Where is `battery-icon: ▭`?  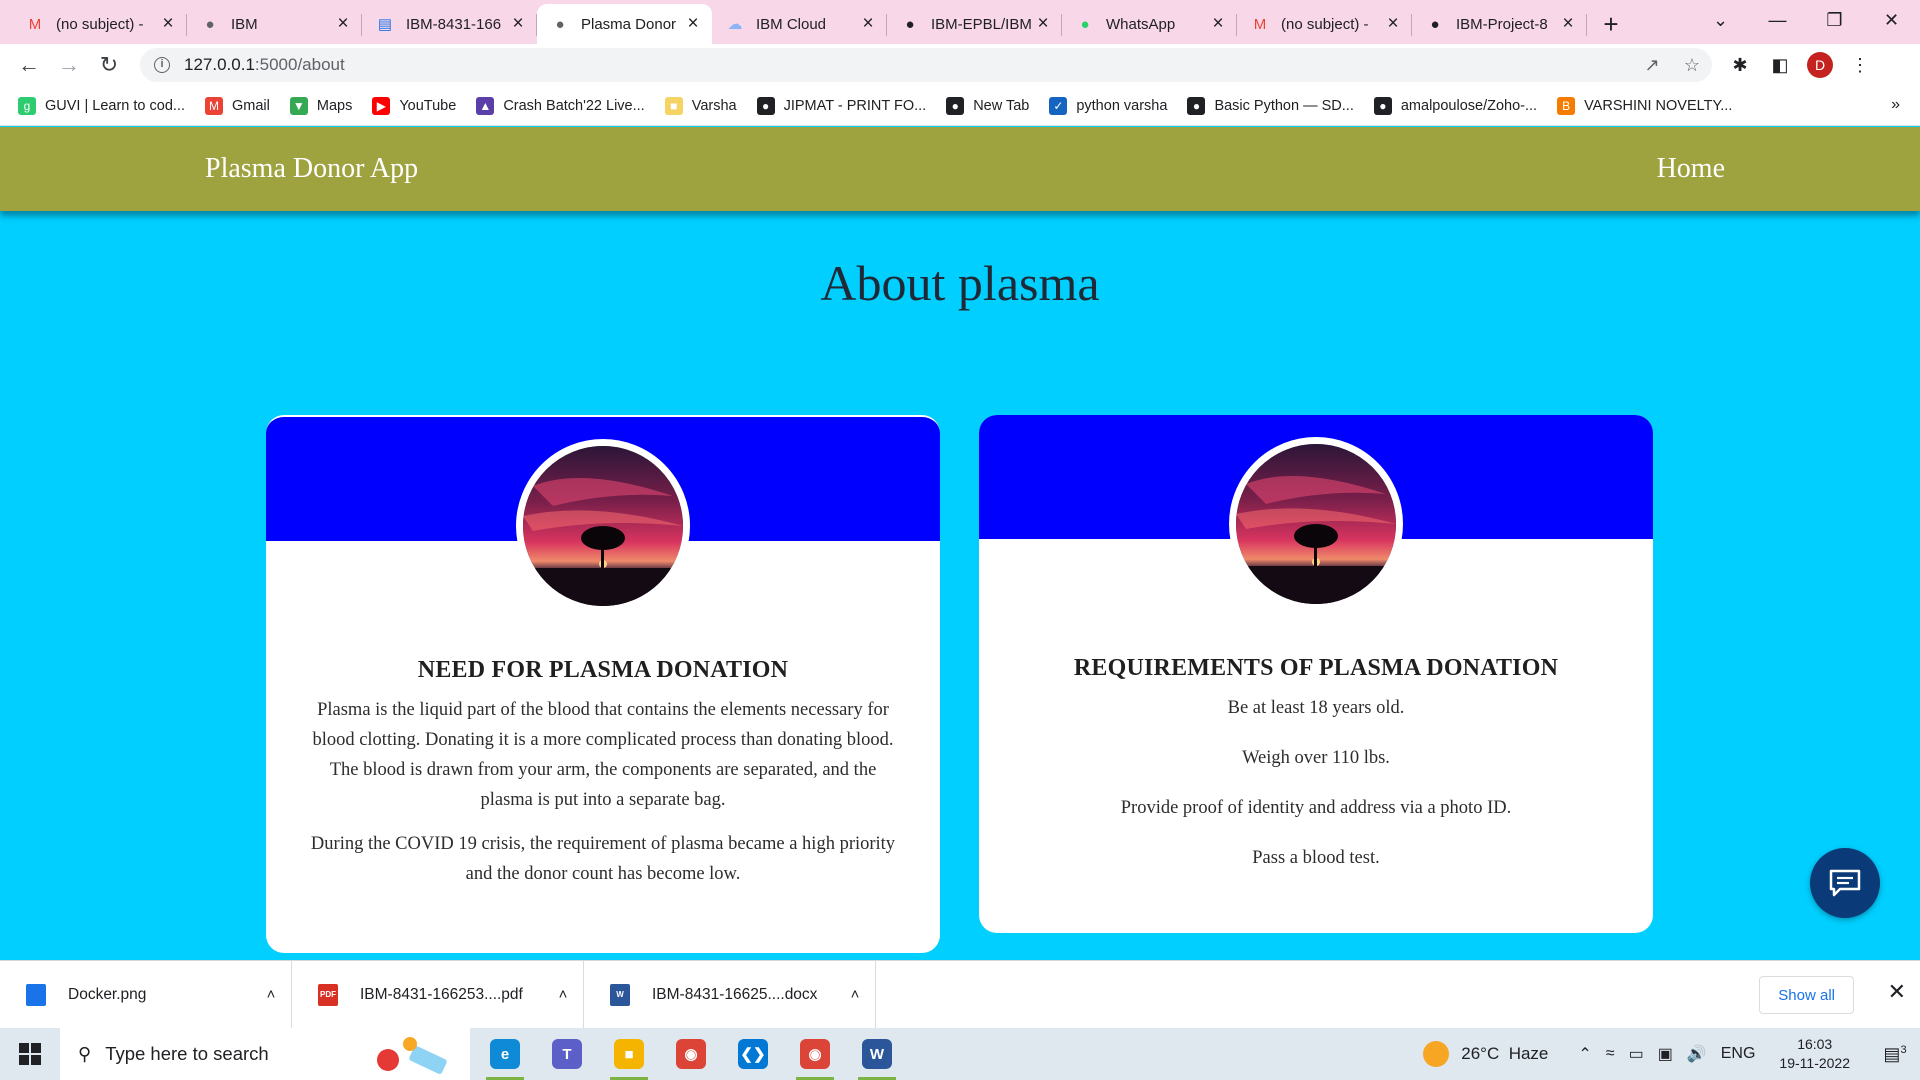
battery-icon: ▭ is located at coordinates (1636, 1054).